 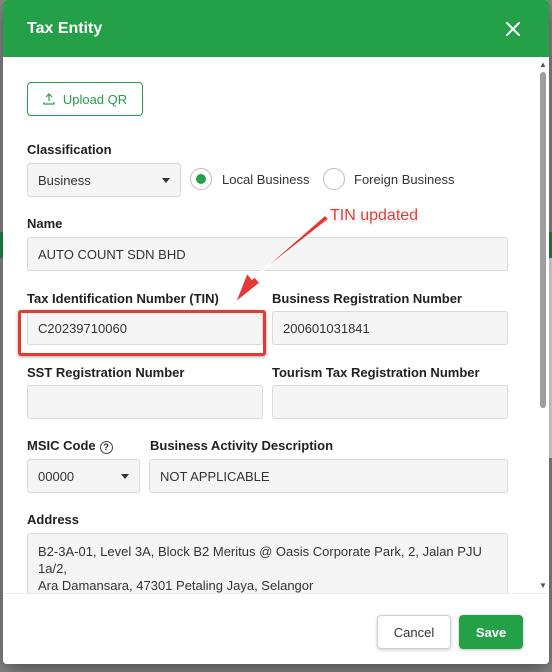 What do you see at coordinates (266, 179) in the screenshot?
I see `radio-local-label: Local Business` at bounding box center [266, 179].